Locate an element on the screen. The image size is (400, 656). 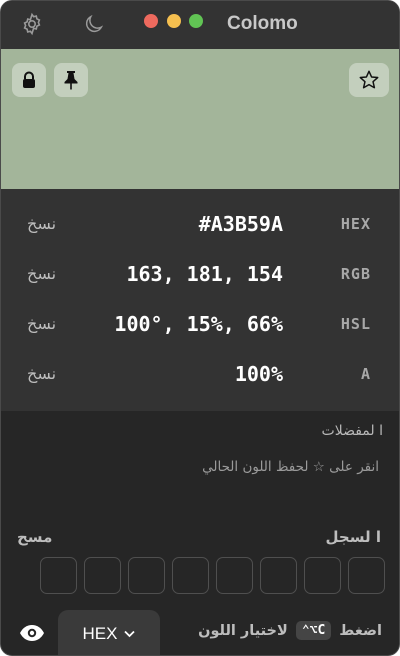
rgb-value: 163, 181, 154 is located at coordinates (204, 274).